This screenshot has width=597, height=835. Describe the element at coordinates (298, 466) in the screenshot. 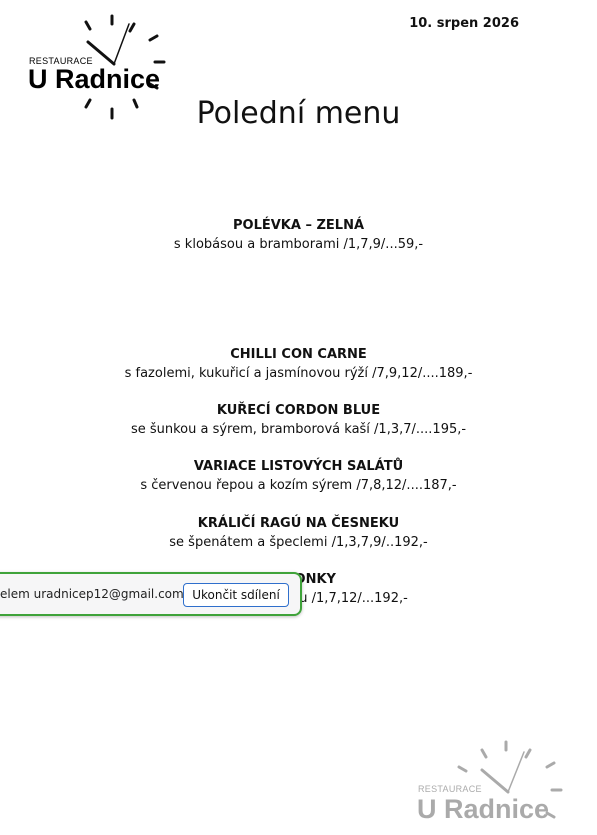

I see `dish-name: VARIACE LISTOVÝCH SALÁTŮ` at that location.